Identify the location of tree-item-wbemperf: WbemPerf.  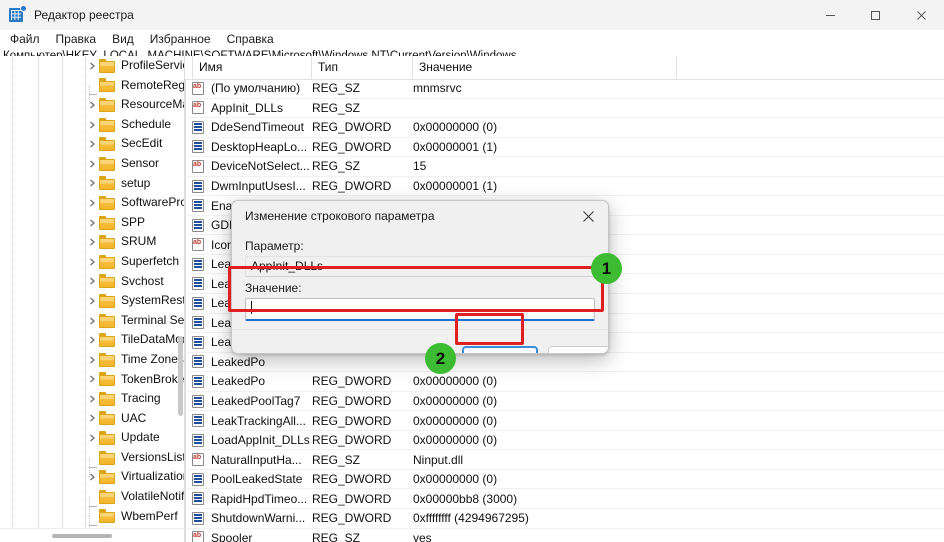
(92, 517).